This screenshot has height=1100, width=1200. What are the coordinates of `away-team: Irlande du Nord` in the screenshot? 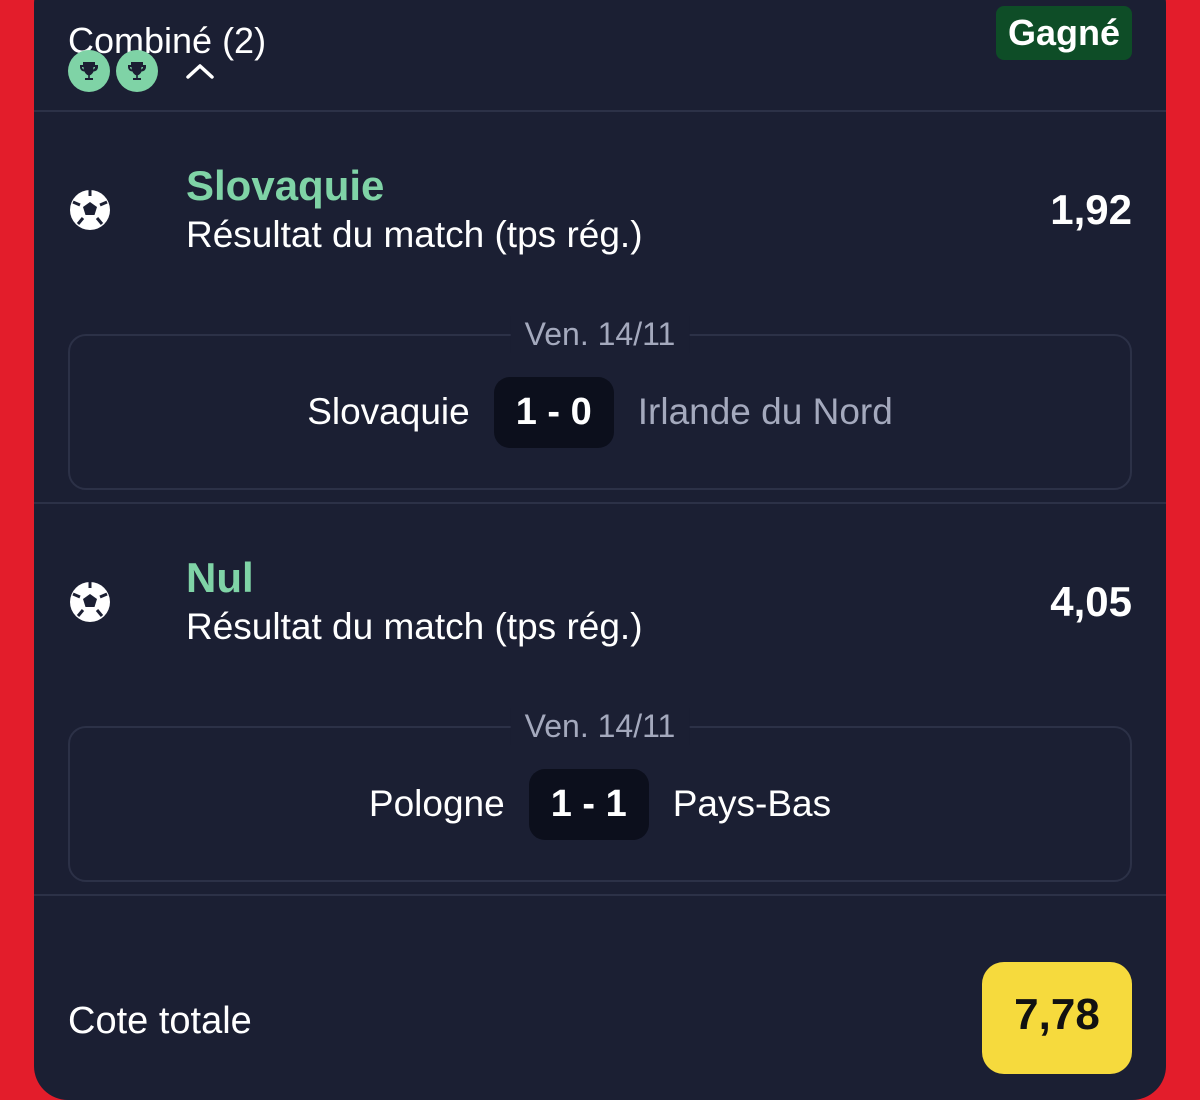 It's located at (765, 411).